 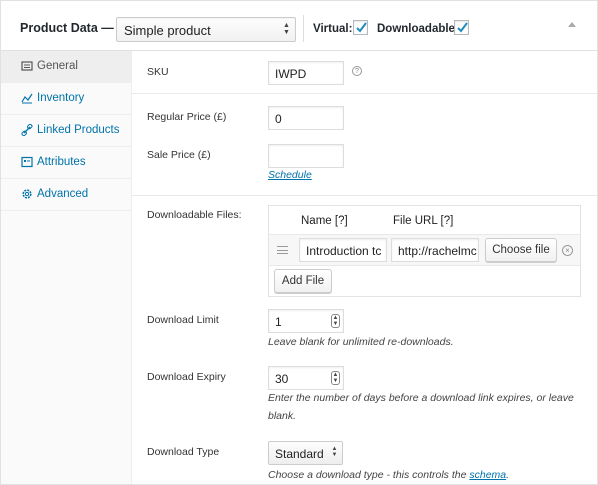 I want to click on drag-handle-icon, so click(x=282, y=250).